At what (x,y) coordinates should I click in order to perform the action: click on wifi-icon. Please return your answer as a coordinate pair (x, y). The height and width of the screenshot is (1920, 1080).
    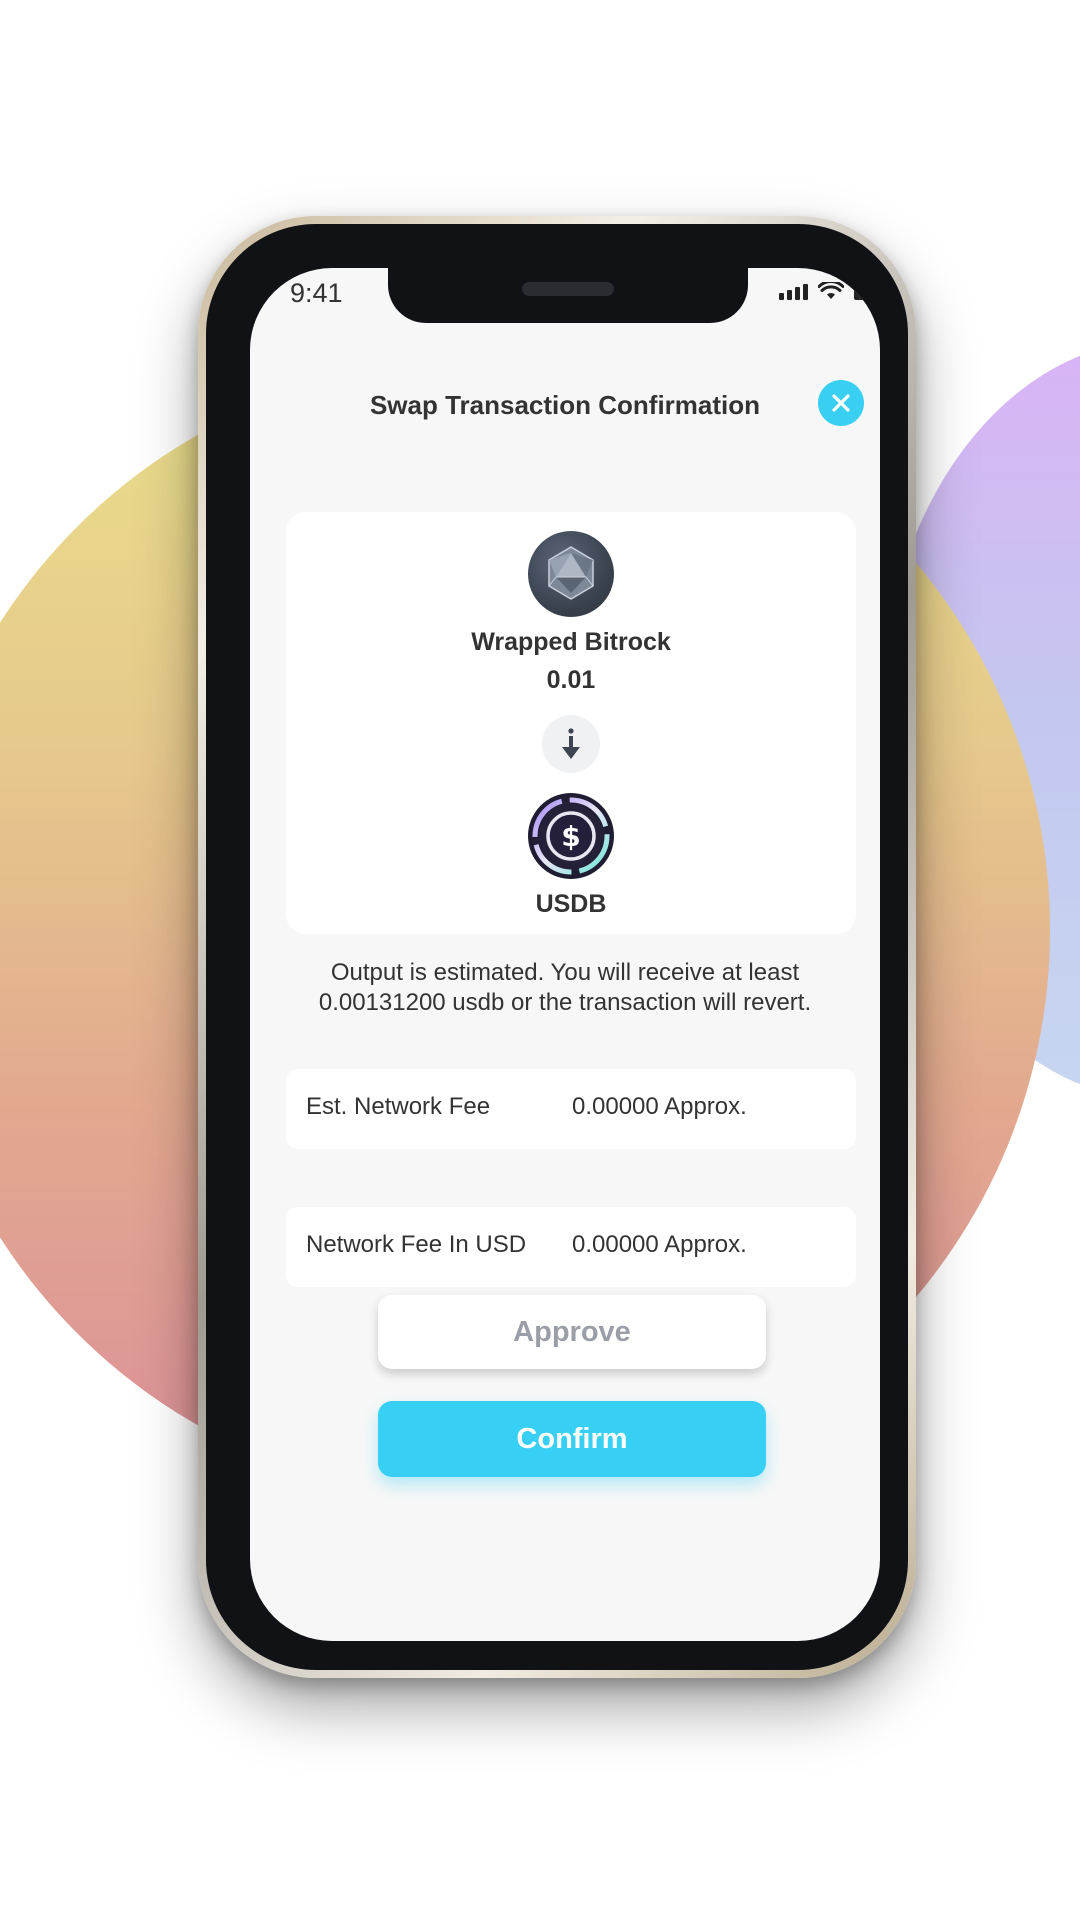
    Looking at the image, I should click on (831, 290).